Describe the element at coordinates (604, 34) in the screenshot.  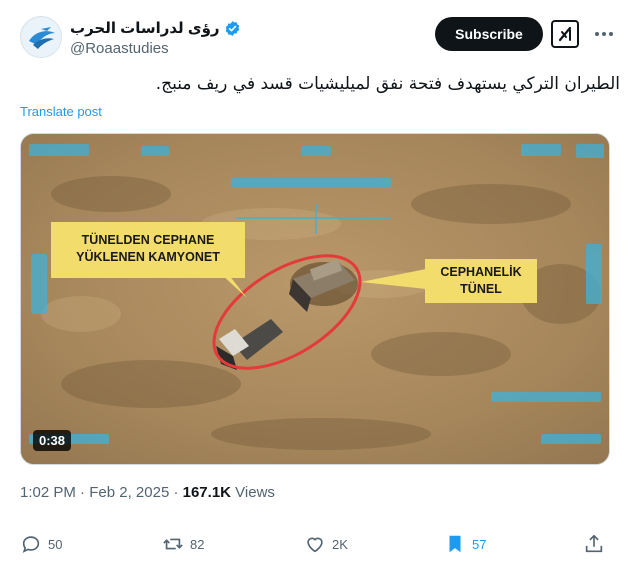
I see `more-options-icon` at that location.